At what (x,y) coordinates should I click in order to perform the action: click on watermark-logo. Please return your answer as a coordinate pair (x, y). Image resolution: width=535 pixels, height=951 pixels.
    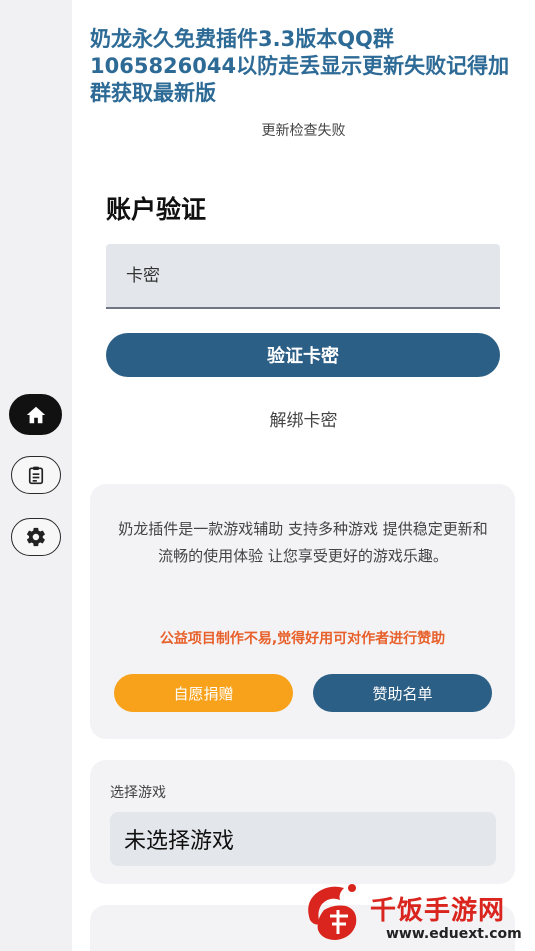
    Looking at the image, I should click on (332, 912).